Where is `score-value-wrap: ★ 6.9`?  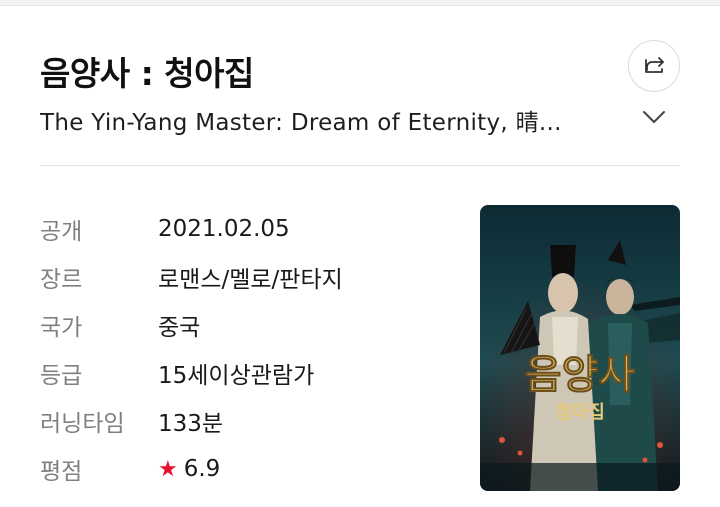 score-value-wrap: ★ 6.9 is located at coordinates (189, 469).